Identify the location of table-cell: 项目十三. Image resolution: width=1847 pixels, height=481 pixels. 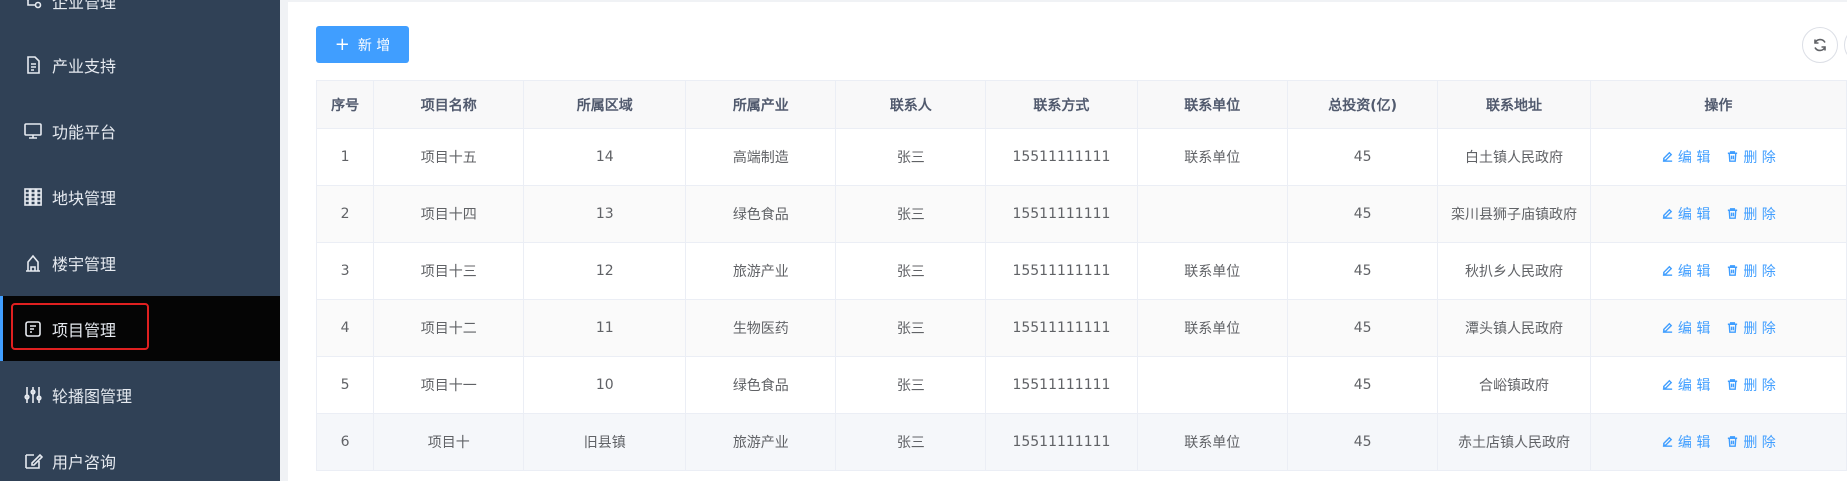
(449, 271).